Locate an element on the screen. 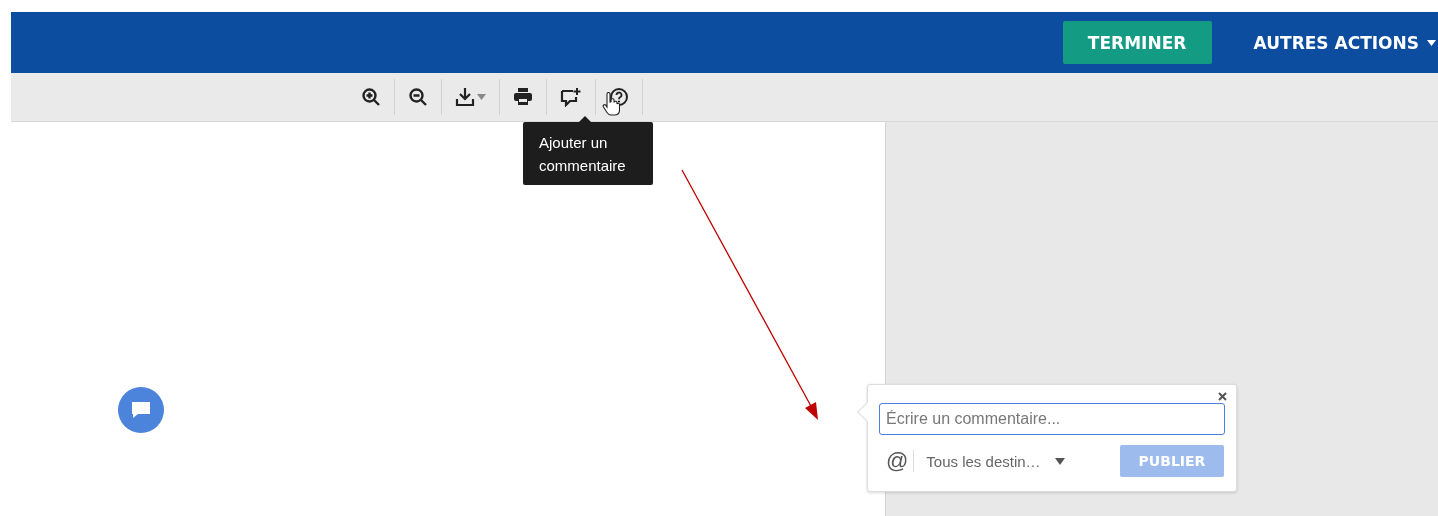 The width and height of the screenshot is (1438, 516). help-icon is located at coordinates (619, 97).